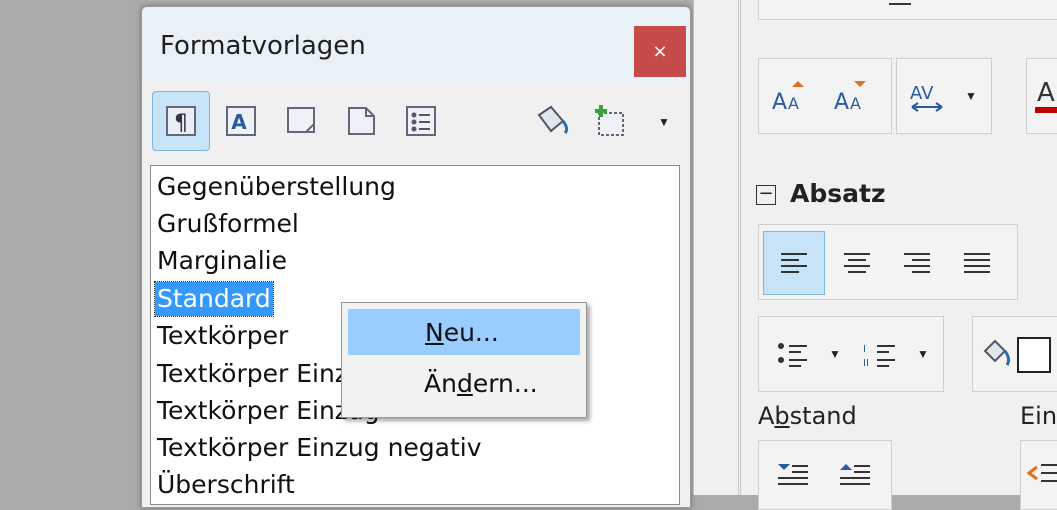 This screenshot has width=1057, height=510. I want to click on decrease-paragraph-spacing-icon, so click(855, 474).